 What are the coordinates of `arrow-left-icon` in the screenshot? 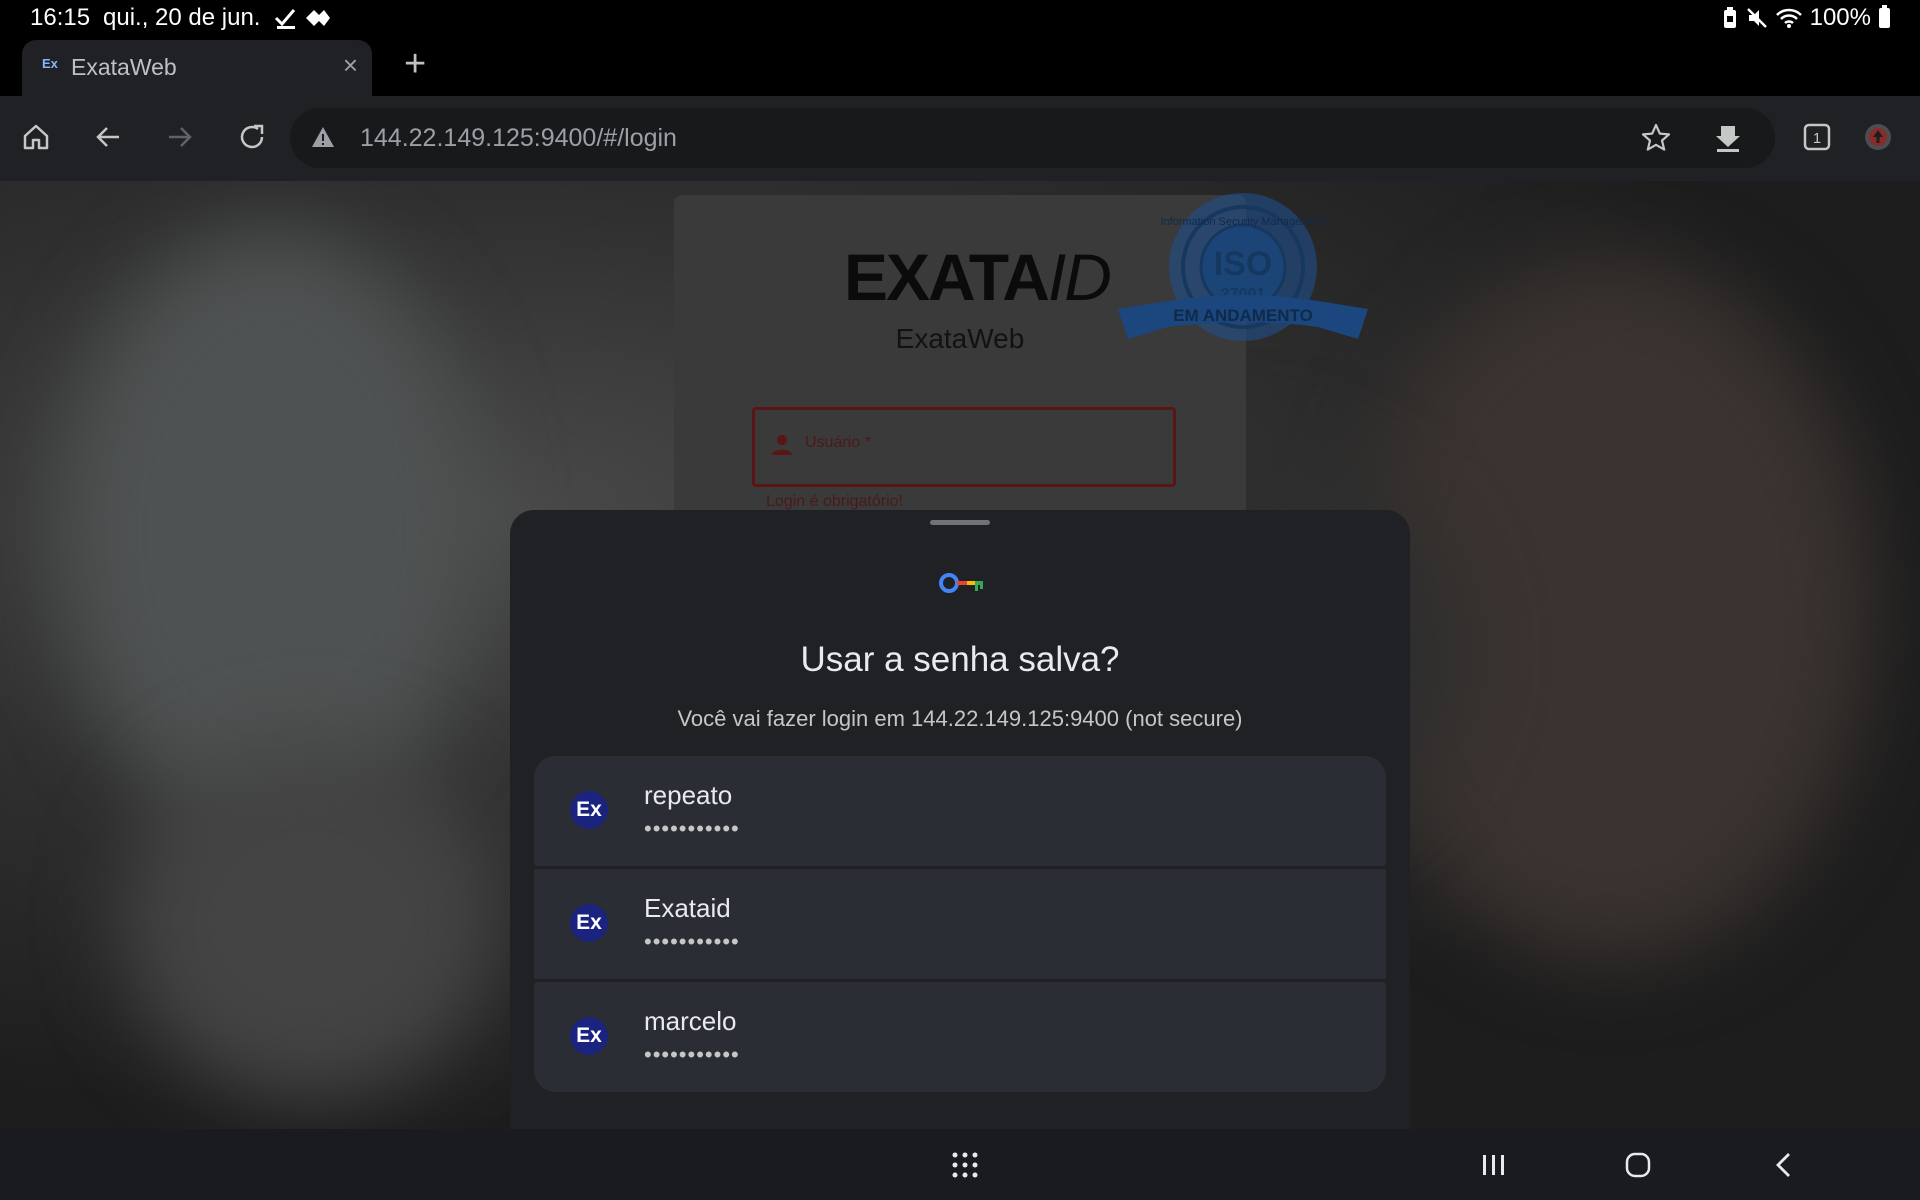 It's located at (107, 137).